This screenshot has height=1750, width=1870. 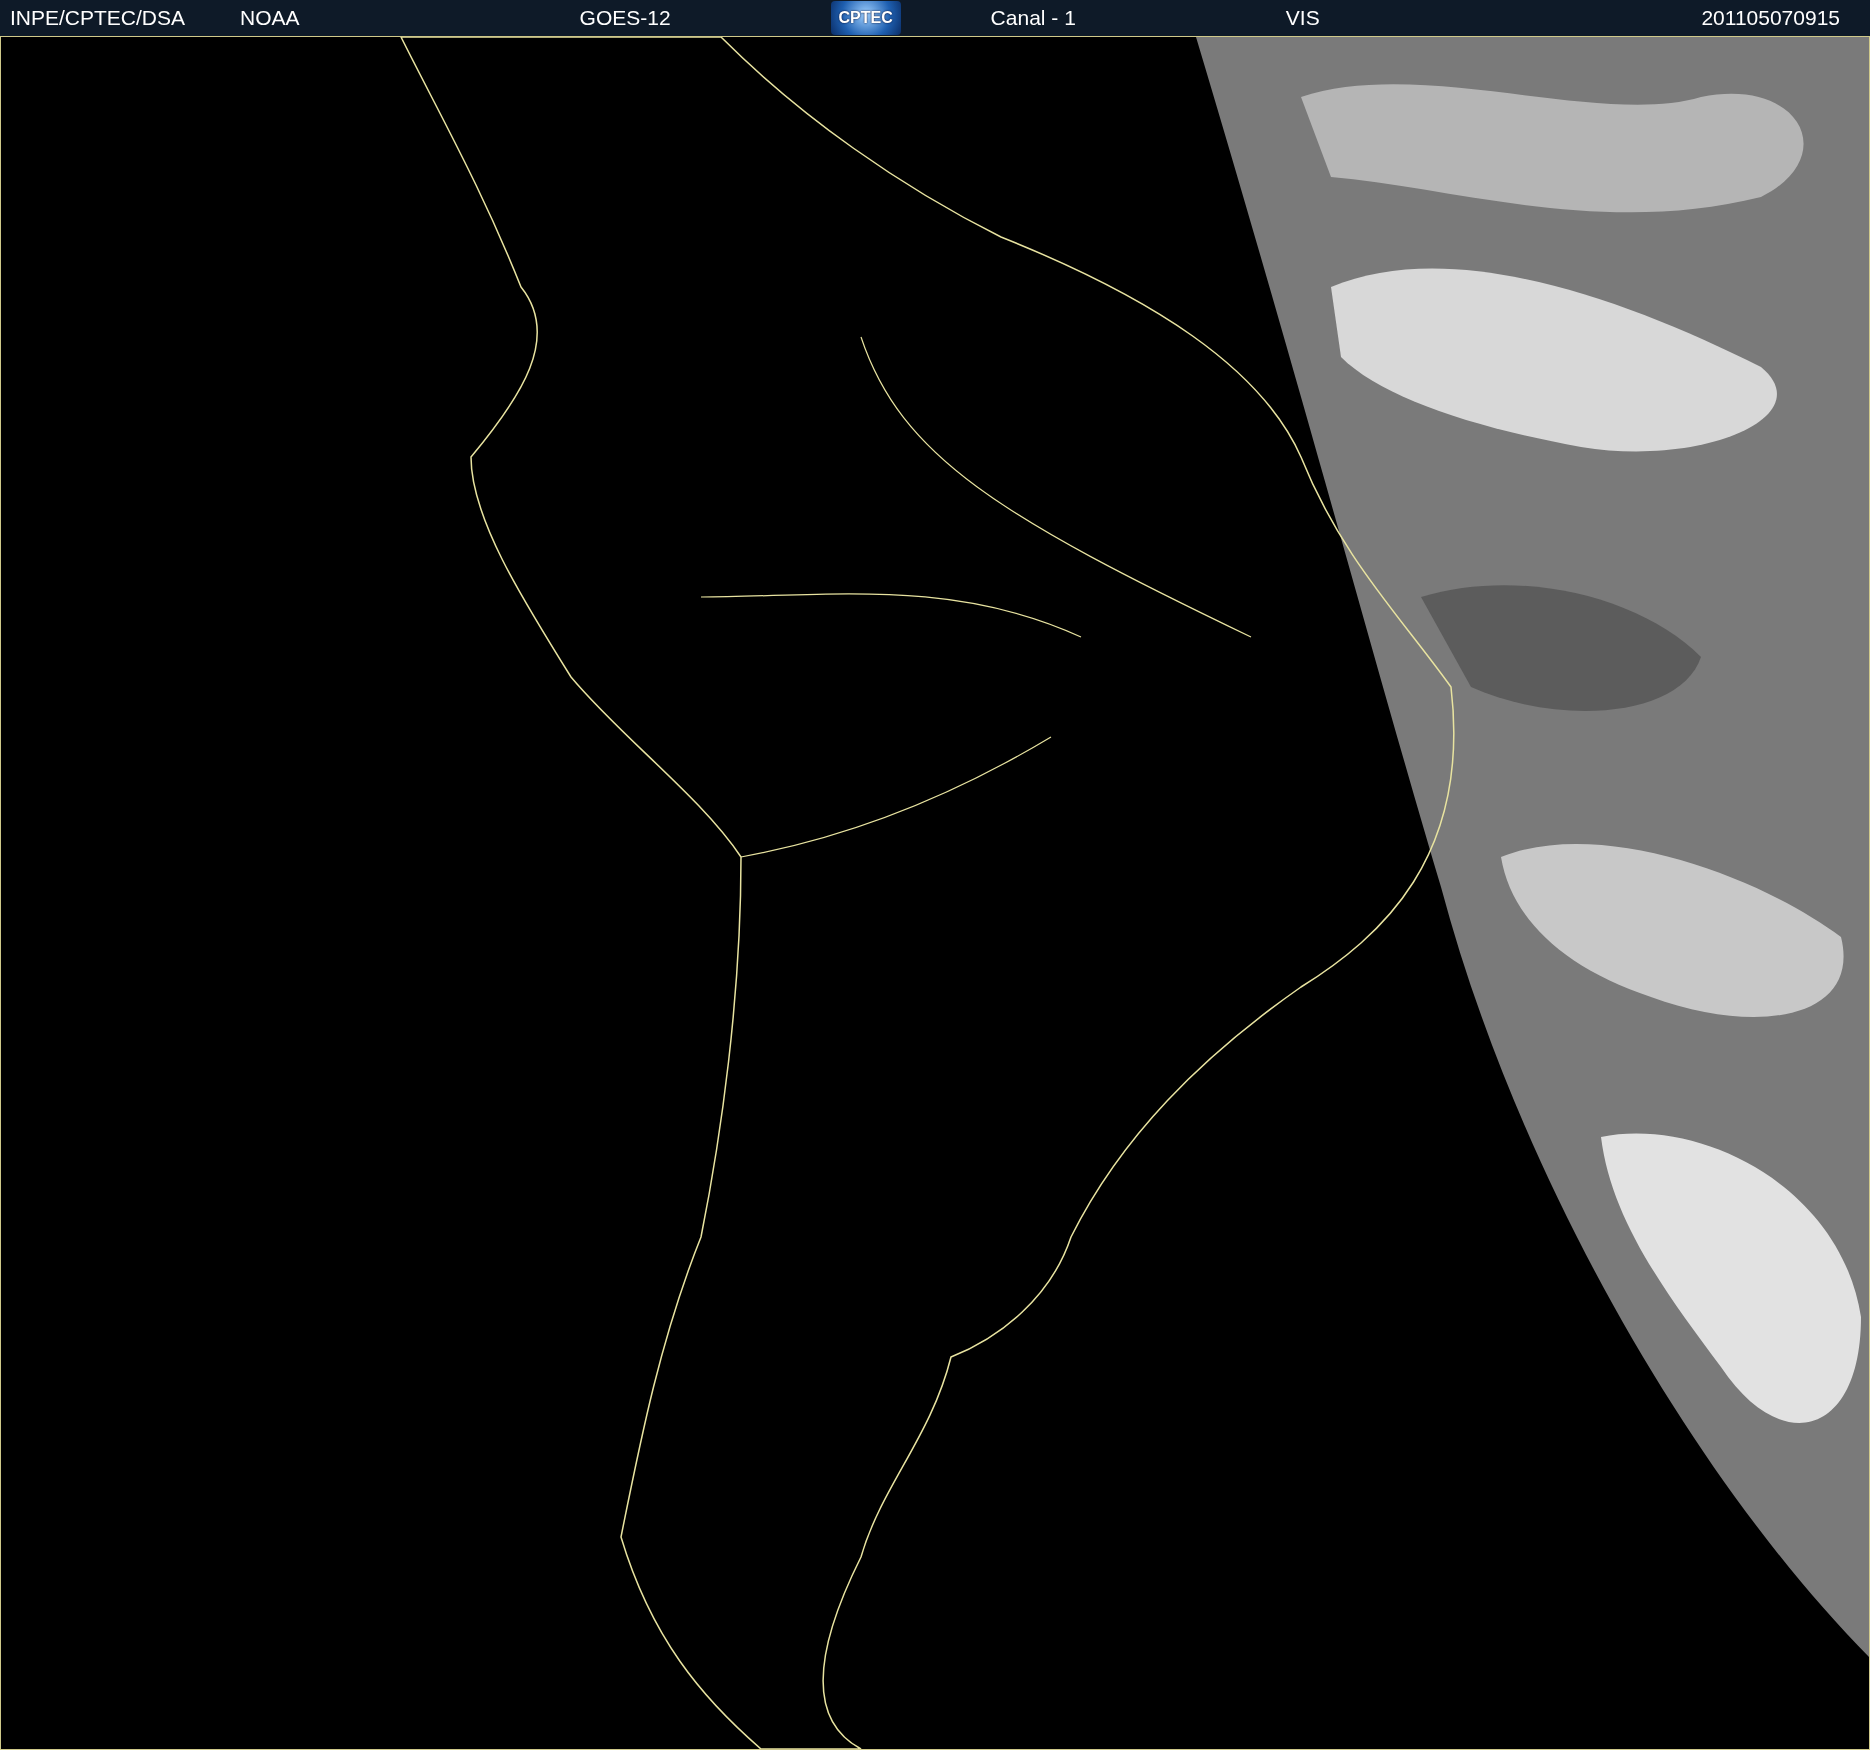 I want to click on header-label: NOAA, so click(x=270, y=18).